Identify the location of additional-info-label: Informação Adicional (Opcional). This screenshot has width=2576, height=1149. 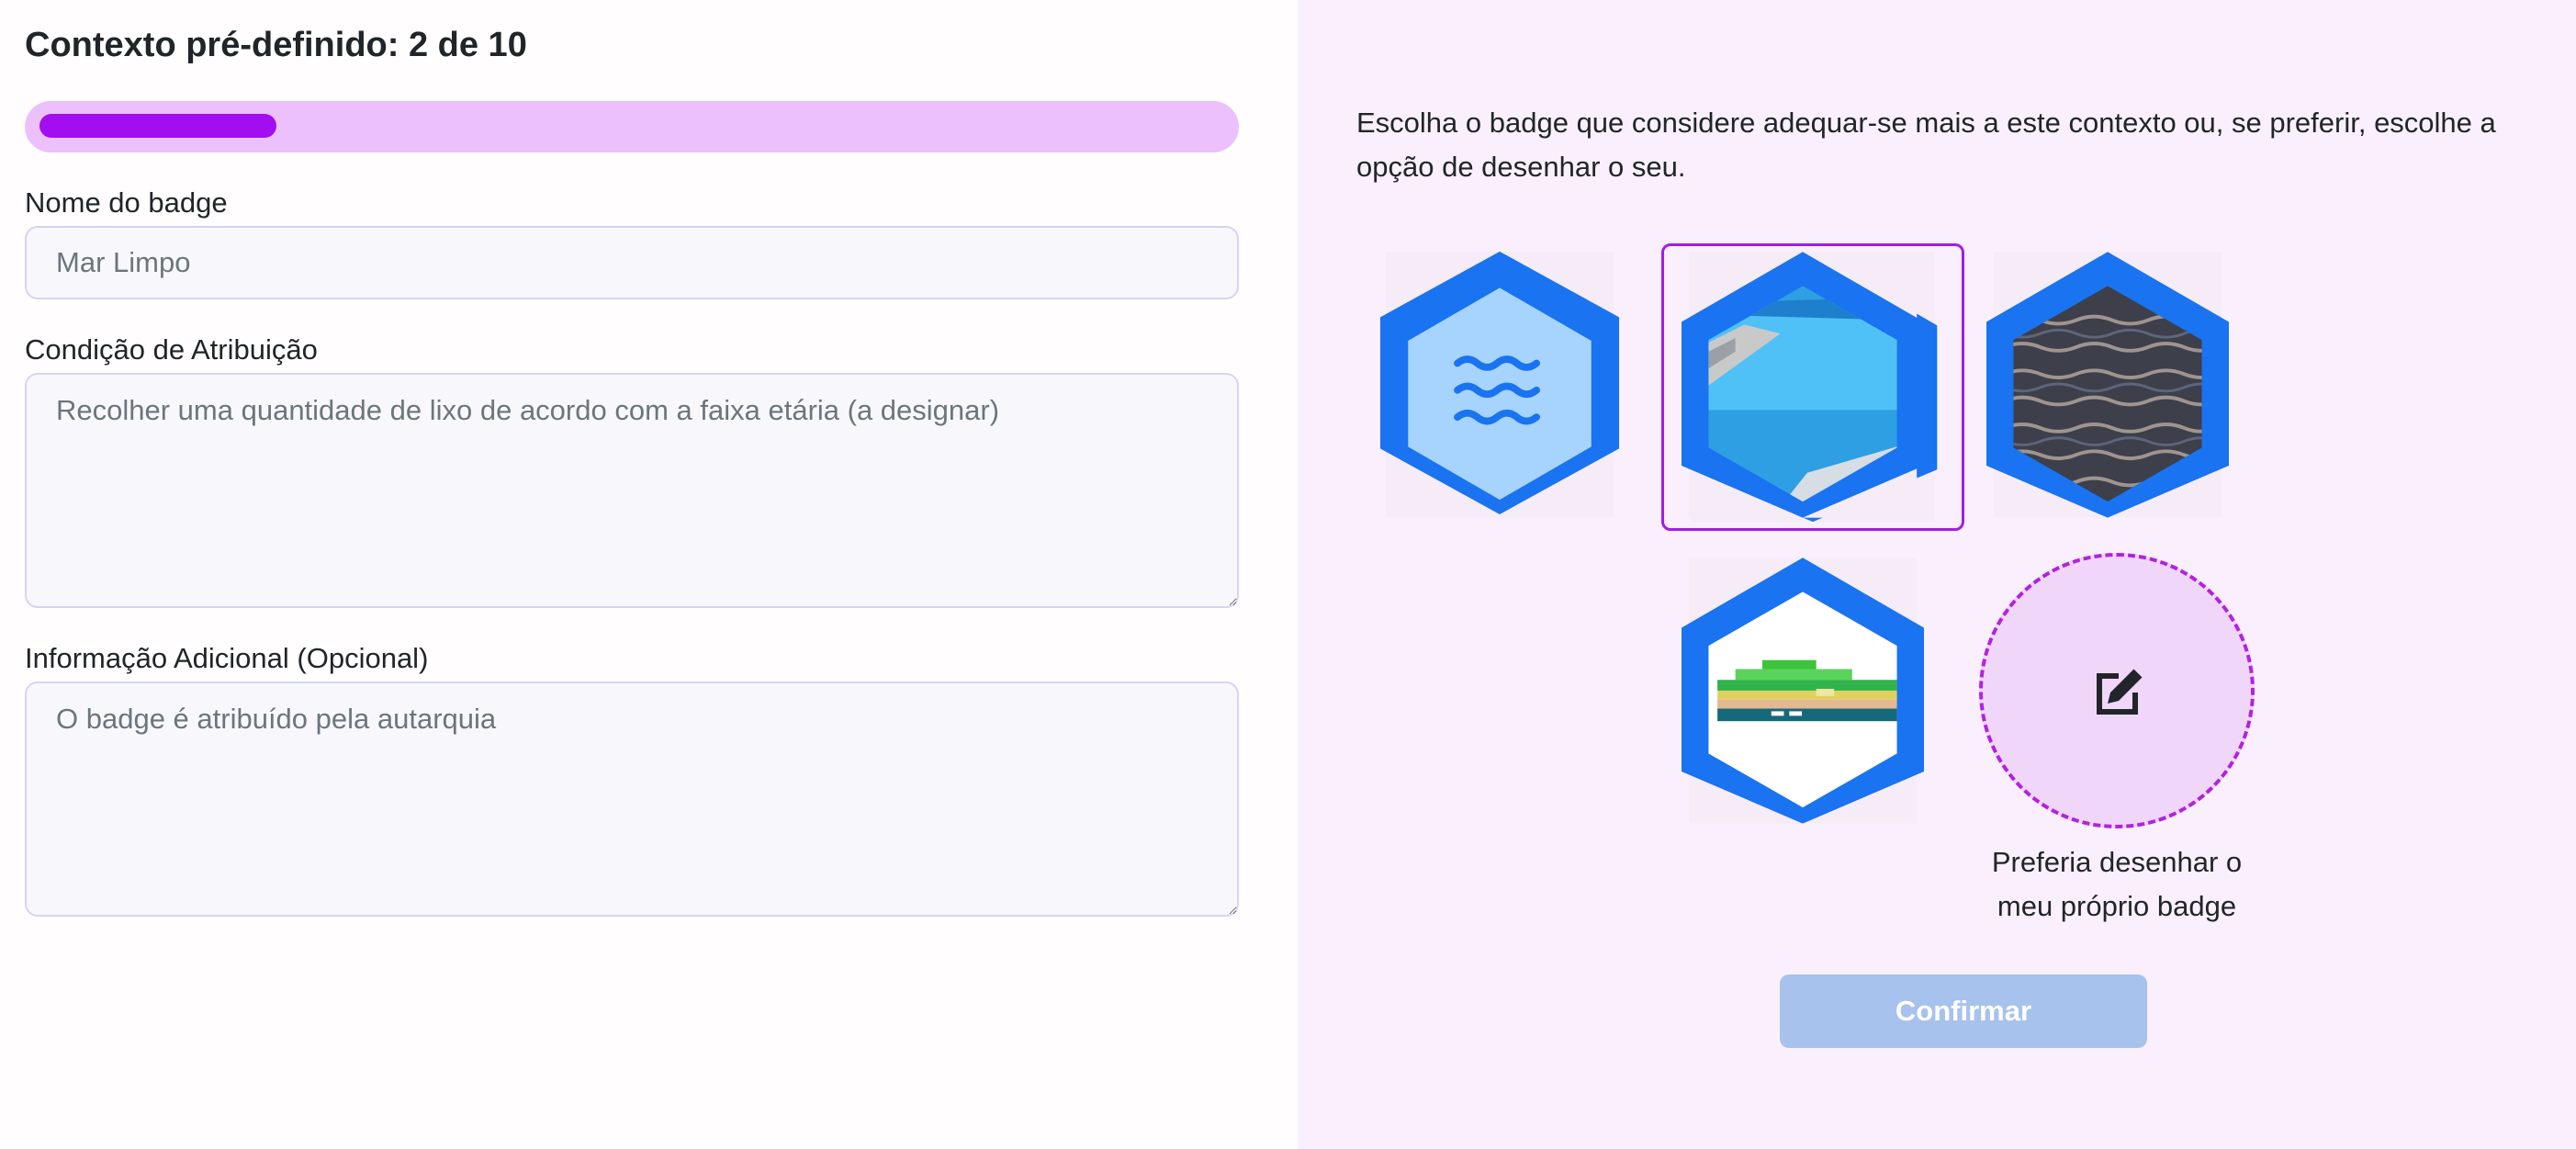
(227, 658).